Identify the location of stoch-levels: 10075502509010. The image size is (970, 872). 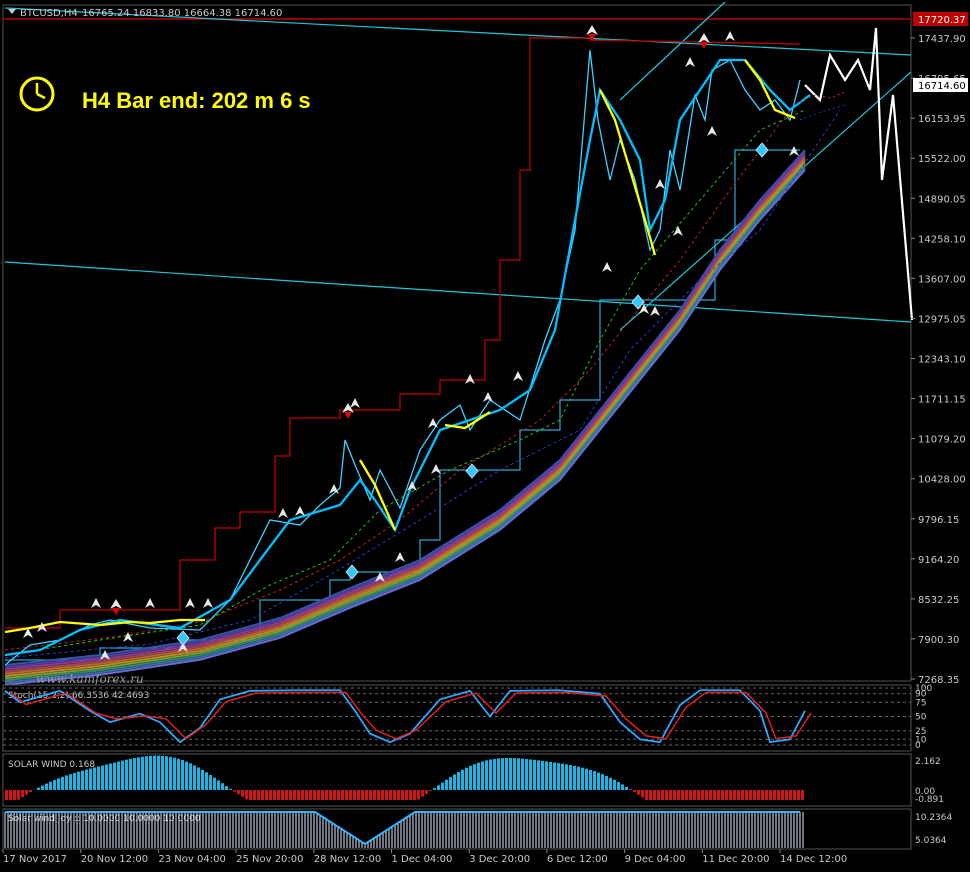
(467, 717).